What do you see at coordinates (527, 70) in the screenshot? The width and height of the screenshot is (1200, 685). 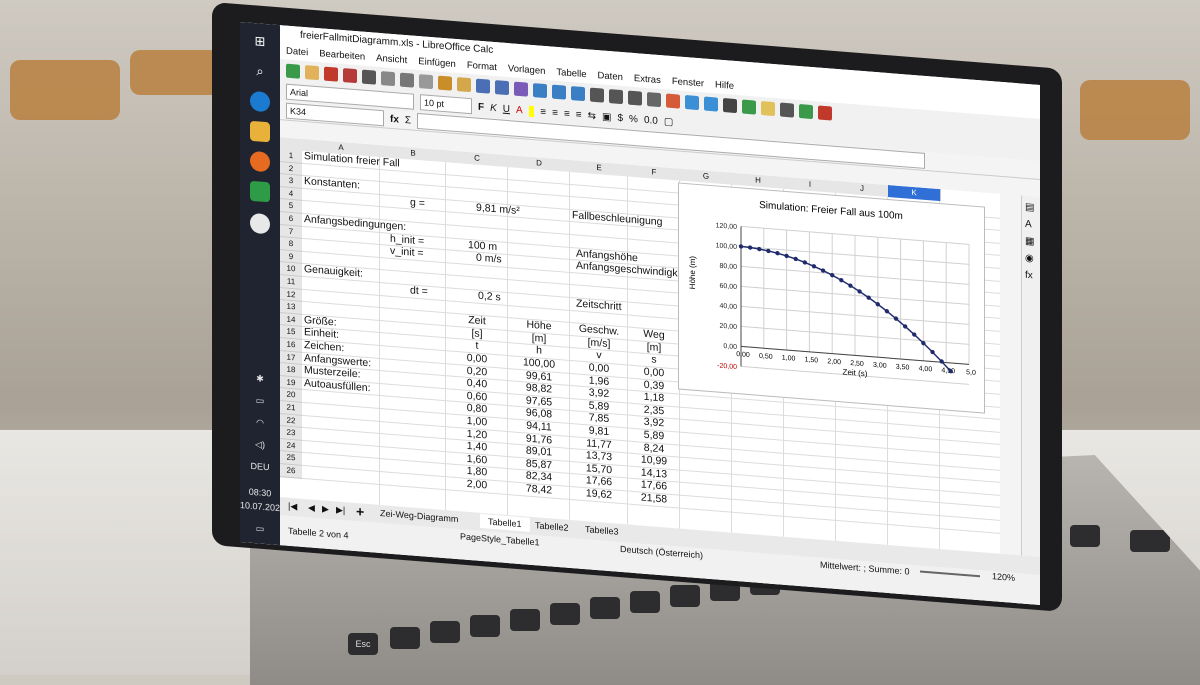 I see `menu-item: Vorlagen` at bounding box center [527, 70].